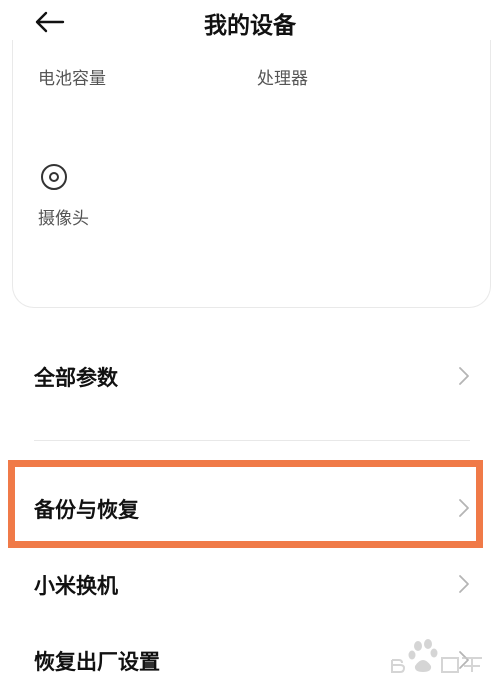 The image size is (500, 691). What do you see at coordinates (282, 79) in the screenshot?
I see `processor-label: 处理器` at bounding box center [282, 79].